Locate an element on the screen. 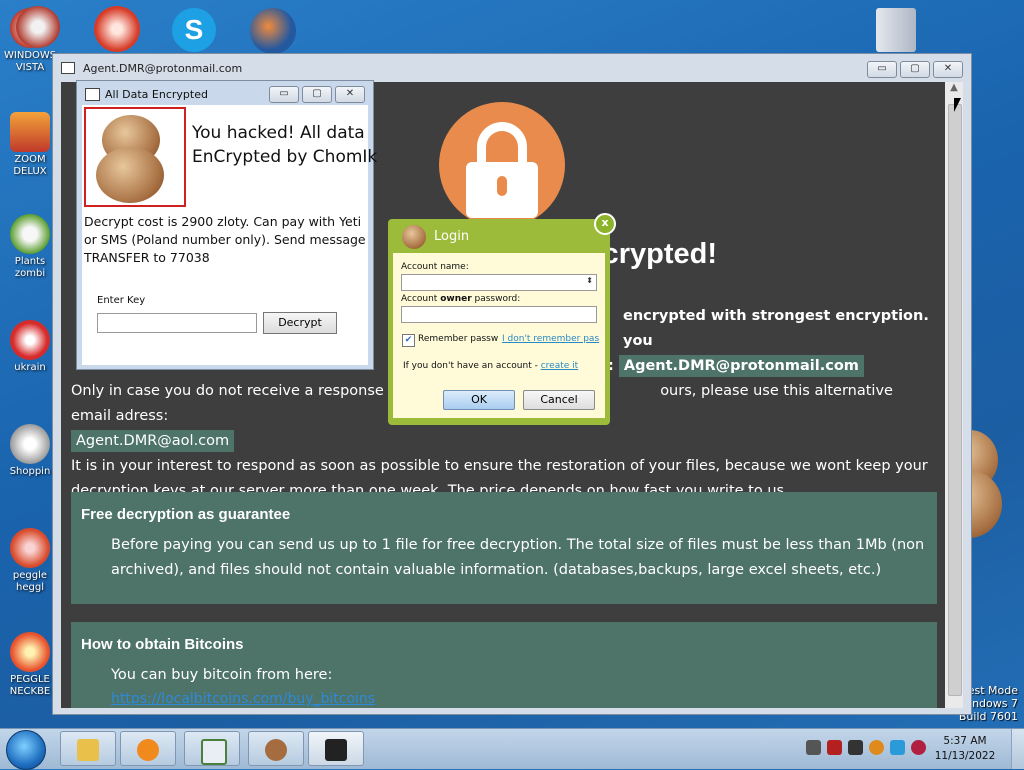 This screenshot has height=770, width=1024. desktop-icon-label: ukrain is located at coordinates (30, 367).